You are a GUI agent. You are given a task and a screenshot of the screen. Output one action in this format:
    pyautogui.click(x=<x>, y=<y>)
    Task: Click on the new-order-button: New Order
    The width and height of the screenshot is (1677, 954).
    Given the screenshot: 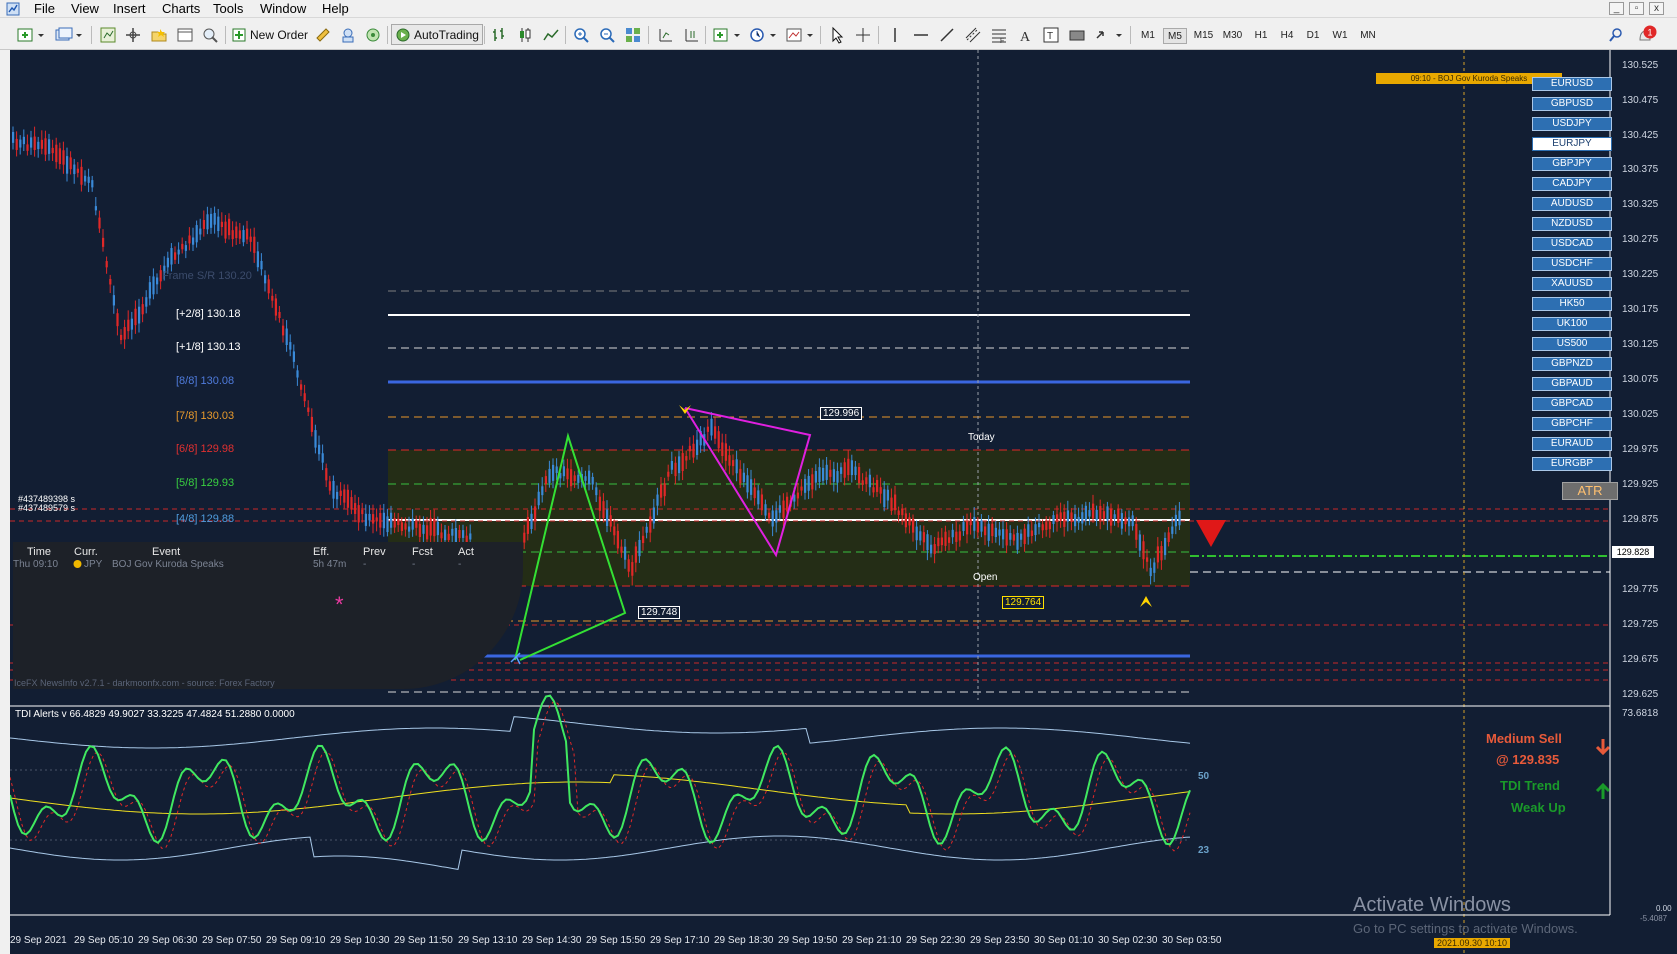 What is the action you would take?
    pyautogui.click(x=269, y=34)
    